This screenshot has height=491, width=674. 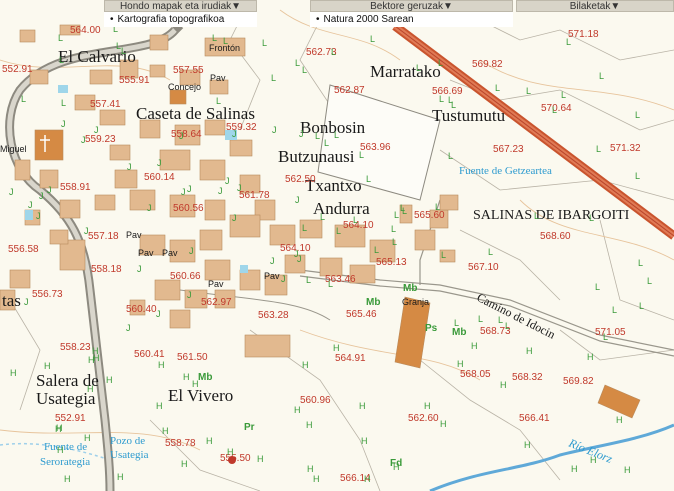 What do you see at coordinates (159, 177) in the screenshot?
I see `elevation-label: 560.14` at bounding box center [159, 177].